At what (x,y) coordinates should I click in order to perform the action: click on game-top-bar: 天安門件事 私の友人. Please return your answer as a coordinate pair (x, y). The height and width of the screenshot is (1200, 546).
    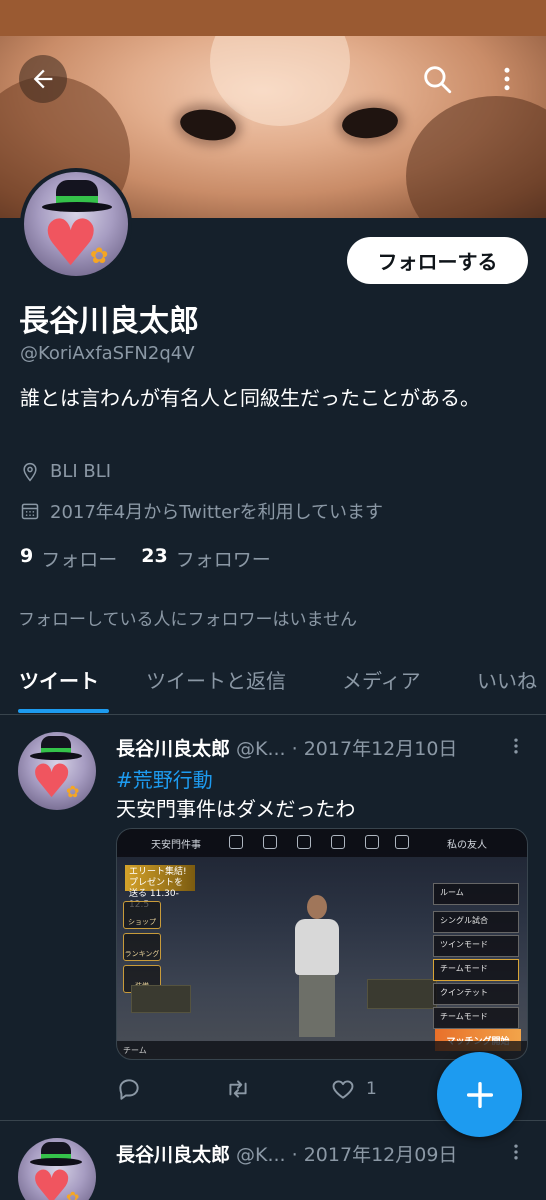
    Looking at the image, I should click on (322, 843).